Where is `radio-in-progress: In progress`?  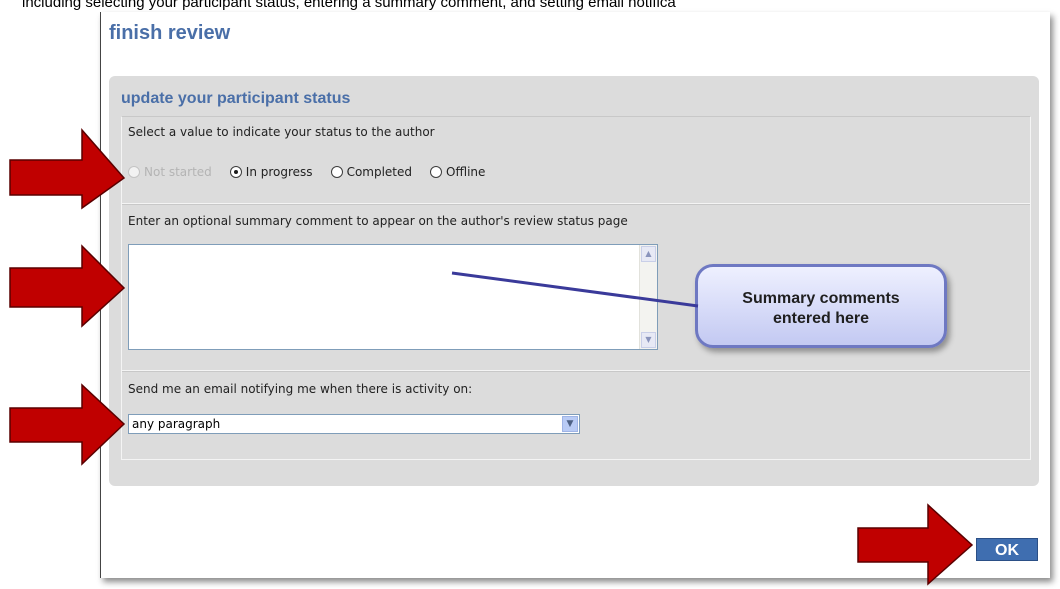 radio-in-progress: In progress is located at coordinates (271, 172).